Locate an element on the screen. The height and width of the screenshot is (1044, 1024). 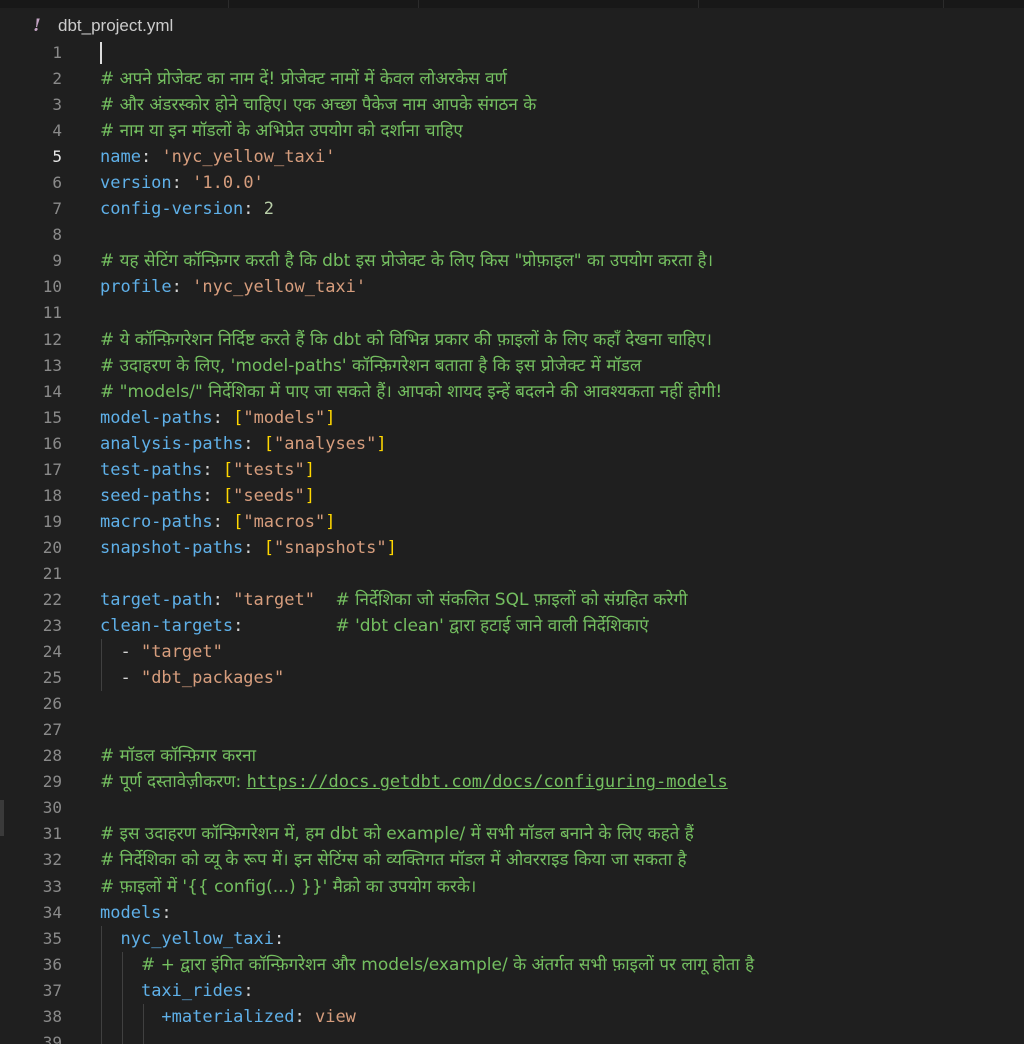
line-number: 13 is located at coordinates (52, 365).